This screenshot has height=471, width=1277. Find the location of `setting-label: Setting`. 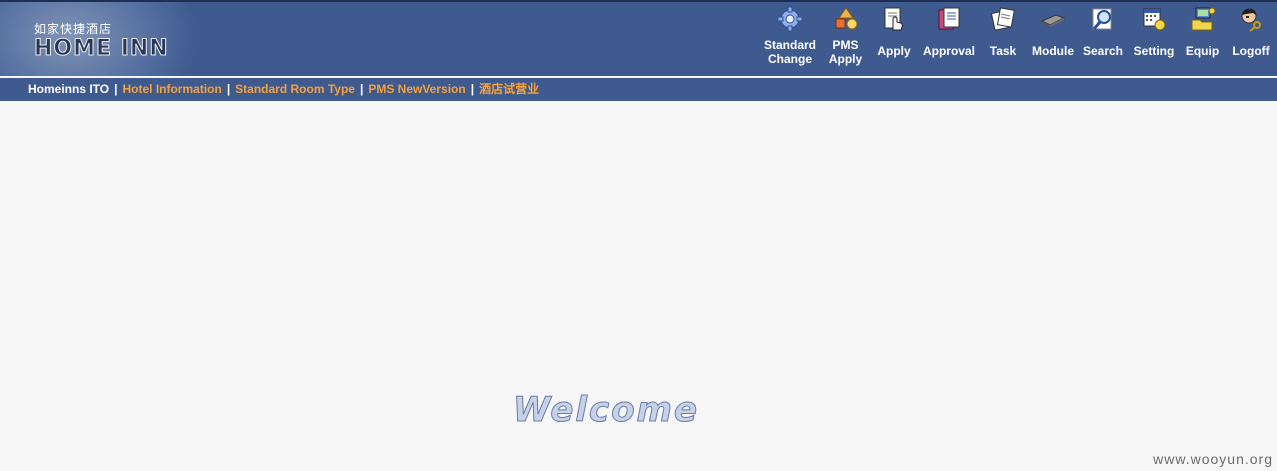

setting-label: Setting is located at coordinates (1154, 51).